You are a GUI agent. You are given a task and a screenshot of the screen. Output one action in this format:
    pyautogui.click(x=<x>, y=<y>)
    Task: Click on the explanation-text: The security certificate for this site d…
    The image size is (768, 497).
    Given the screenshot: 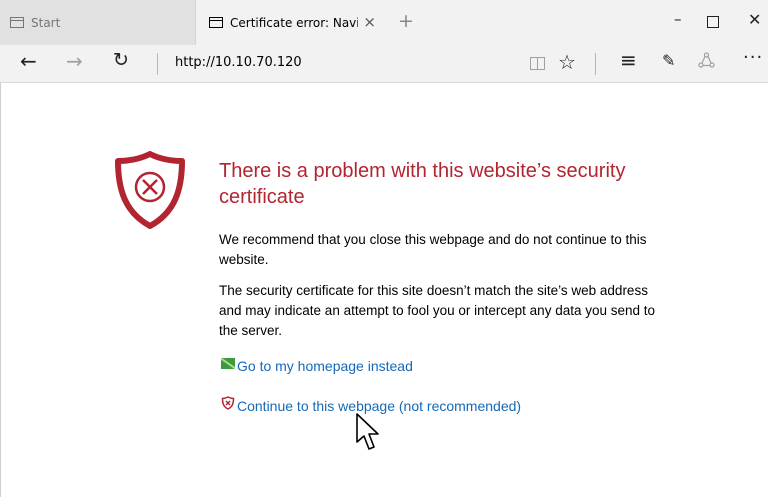 What is the action you would take?
    pyautogui.click(x=437, y=310)
    